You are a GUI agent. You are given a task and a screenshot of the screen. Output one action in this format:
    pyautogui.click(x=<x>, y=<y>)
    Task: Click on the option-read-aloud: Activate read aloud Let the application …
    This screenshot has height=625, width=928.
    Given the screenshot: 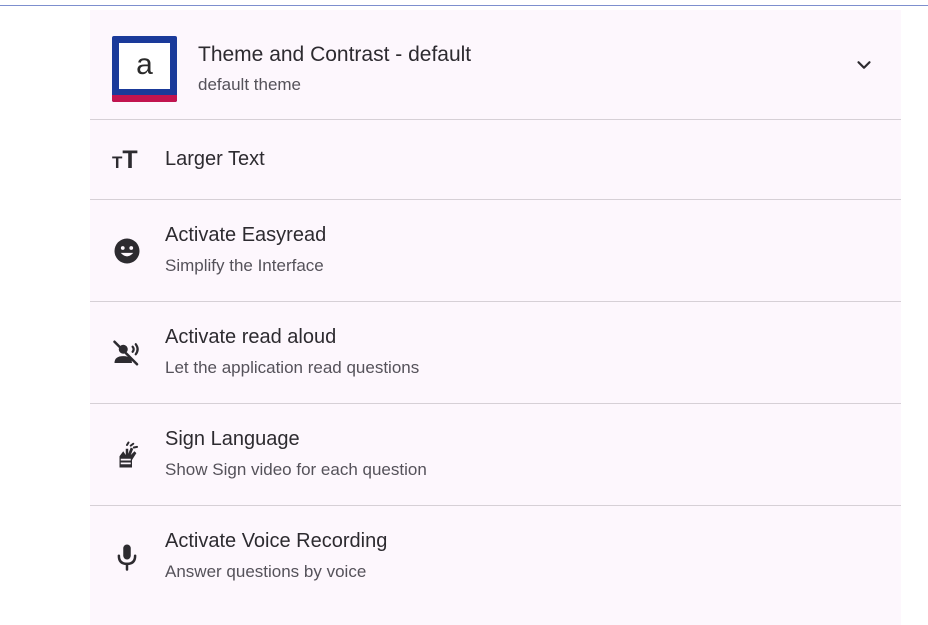 What is the action you would take?
    pyautogui.click(x=495, y=353)
    